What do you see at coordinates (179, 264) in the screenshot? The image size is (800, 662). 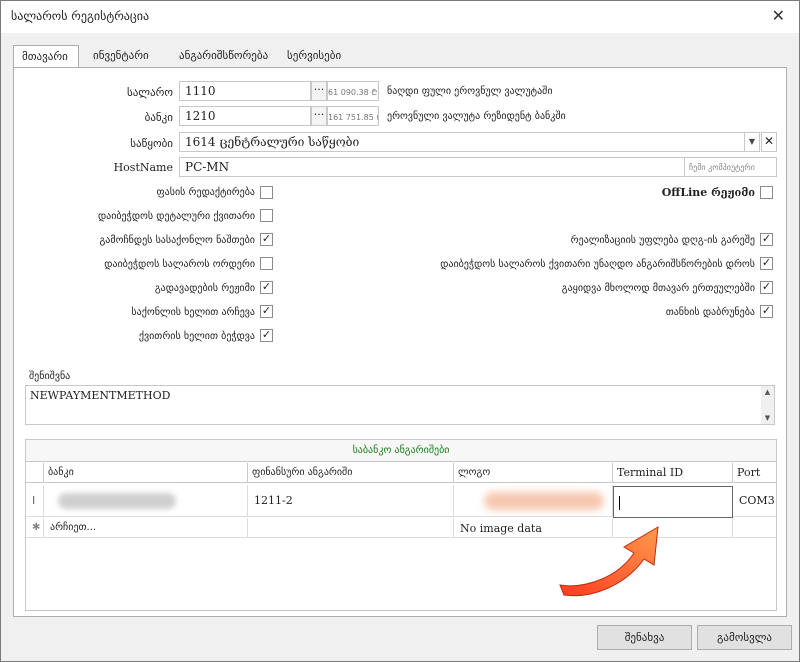 I see `check-label: დაიბეჭდოს სალაროს ორდერი` at bounding box center [179, 264].